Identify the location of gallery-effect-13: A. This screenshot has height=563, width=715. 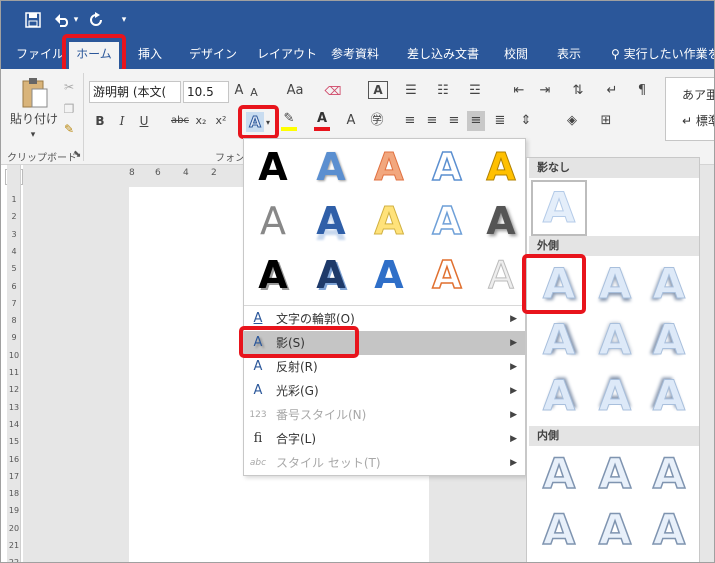
(389, 275).